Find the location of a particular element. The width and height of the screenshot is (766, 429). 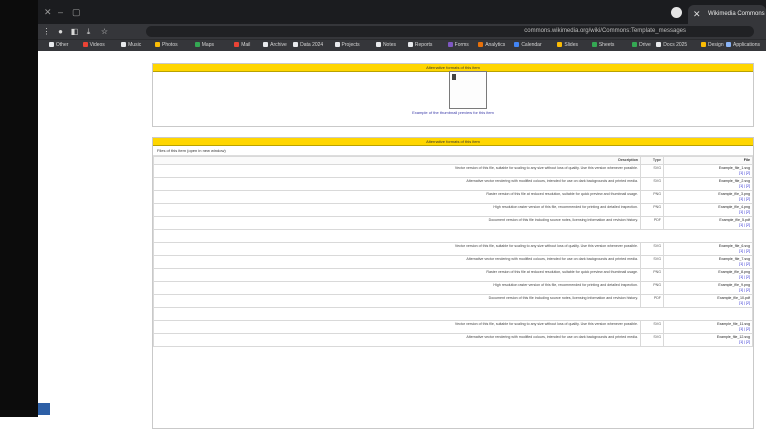

new-tab-icon is located at coordinates (676, 12).